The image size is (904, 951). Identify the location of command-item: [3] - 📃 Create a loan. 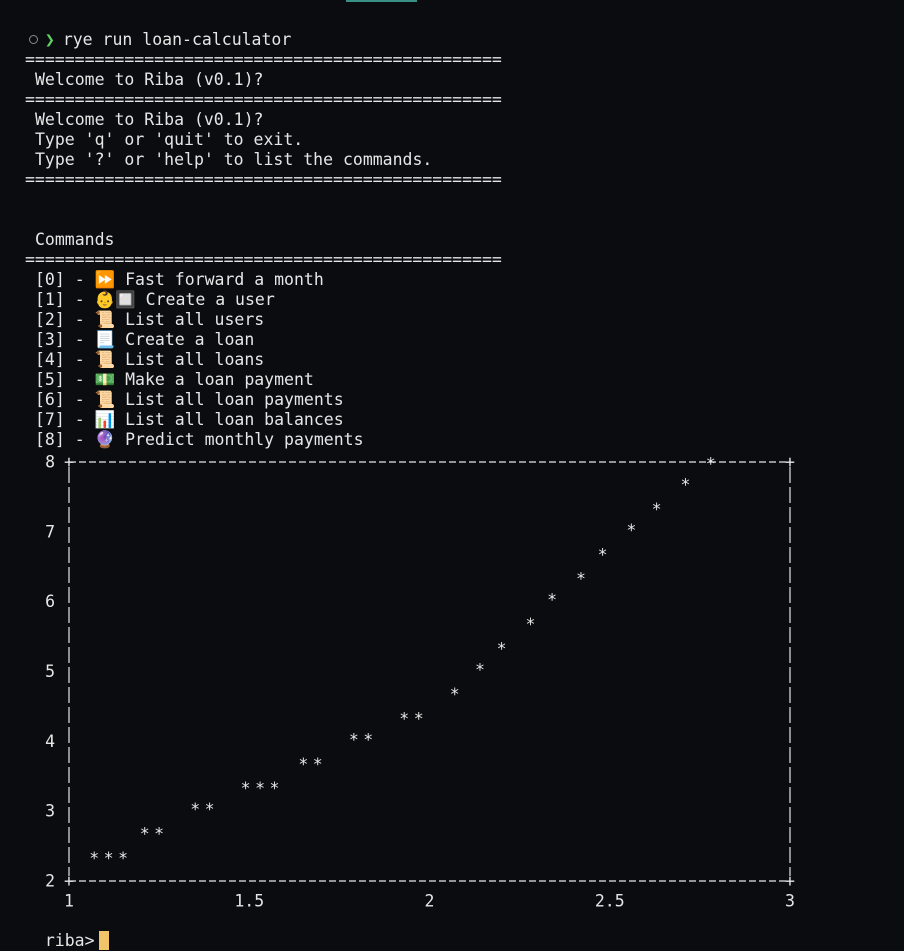
(145, 339).